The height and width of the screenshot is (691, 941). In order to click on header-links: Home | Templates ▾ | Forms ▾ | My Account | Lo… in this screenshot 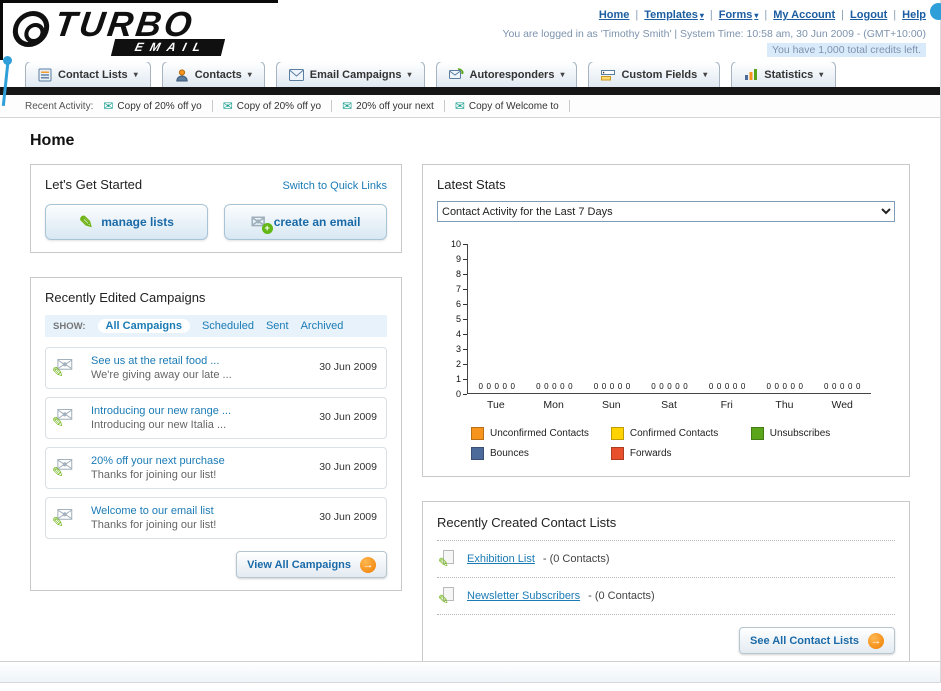, I will do `click(762, 15)`.